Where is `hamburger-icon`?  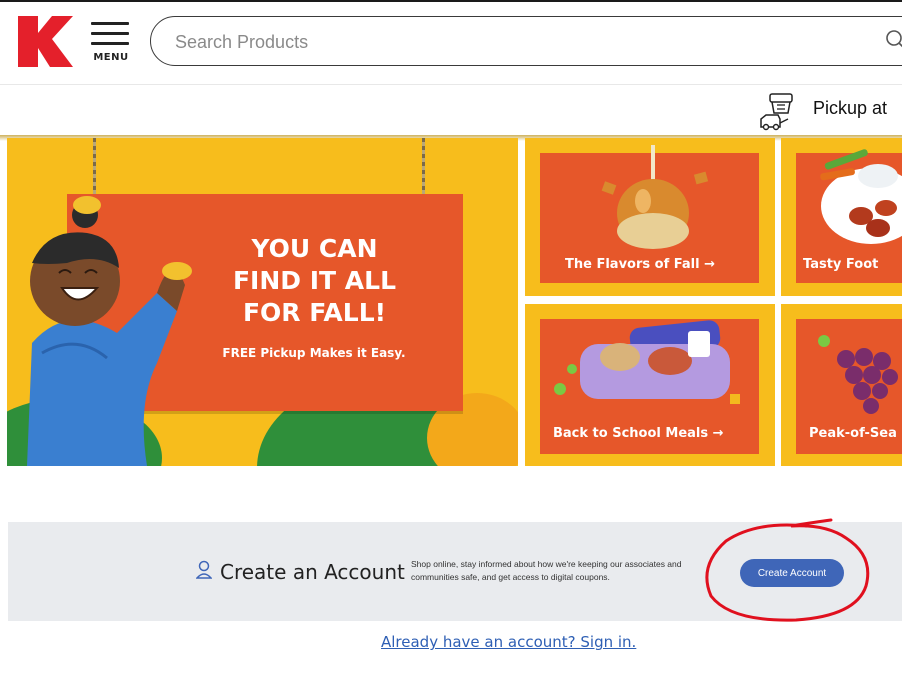
hamburger-icon is located at coordinates (110, 23).